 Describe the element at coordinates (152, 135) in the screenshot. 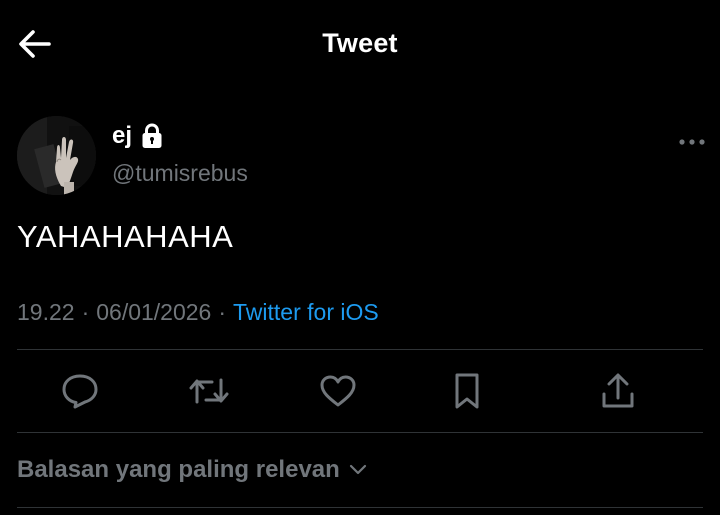

I see `lock-icon` at that location.